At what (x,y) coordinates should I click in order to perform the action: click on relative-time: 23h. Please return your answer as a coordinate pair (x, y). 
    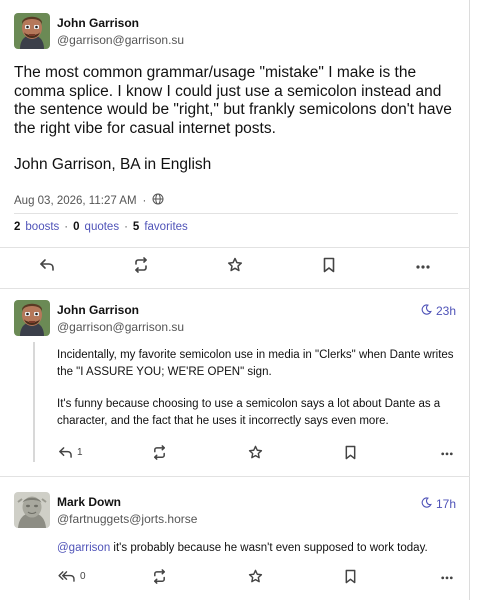
    Looking at the image, I should click on (445, 311).